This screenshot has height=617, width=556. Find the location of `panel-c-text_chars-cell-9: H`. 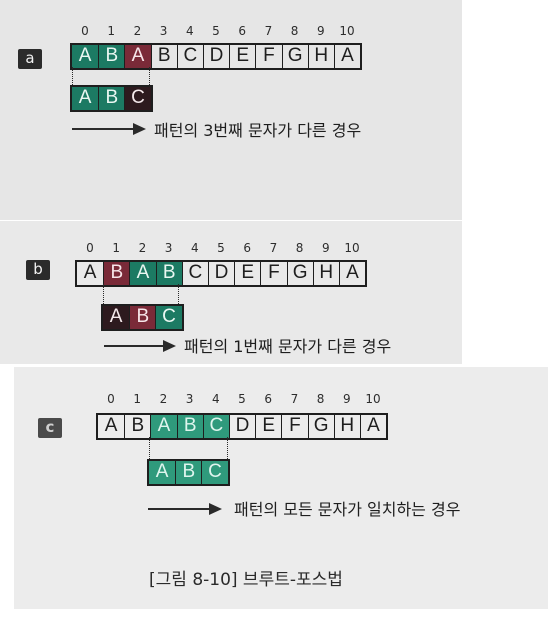

panel-c-text_chars-cell-9: H is located at coordinates (346, 426).